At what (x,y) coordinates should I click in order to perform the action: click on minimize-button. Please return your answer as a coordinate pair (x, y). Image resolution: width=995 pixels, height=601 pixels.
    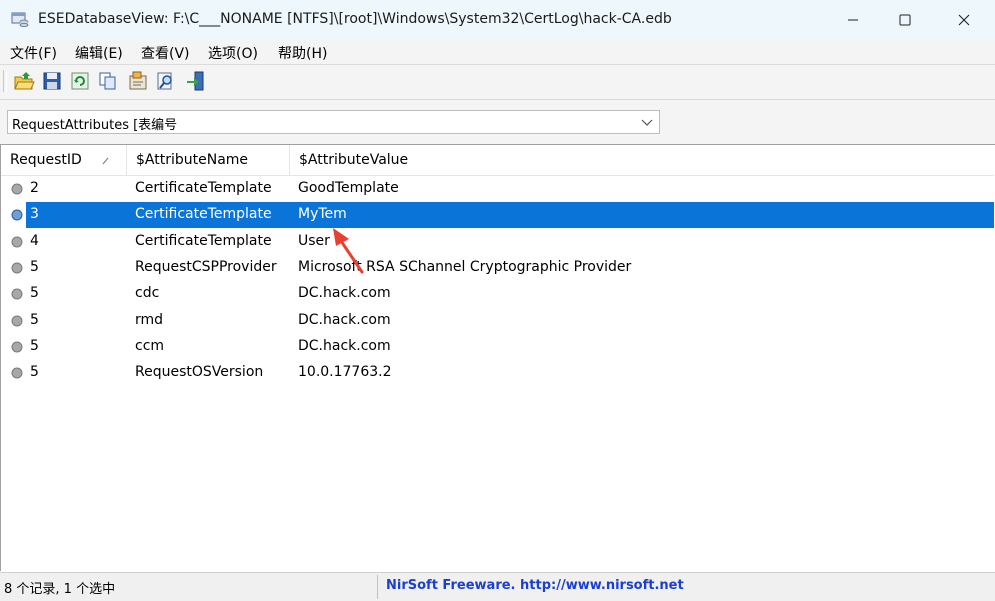
    Looking at the image, I should click on (853, 20).